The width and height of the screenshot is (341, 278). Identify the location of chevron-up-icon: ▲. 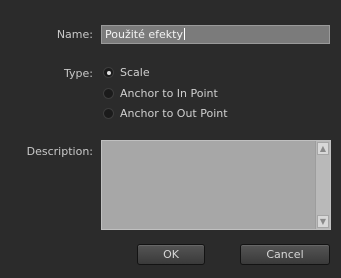
(323, 148).